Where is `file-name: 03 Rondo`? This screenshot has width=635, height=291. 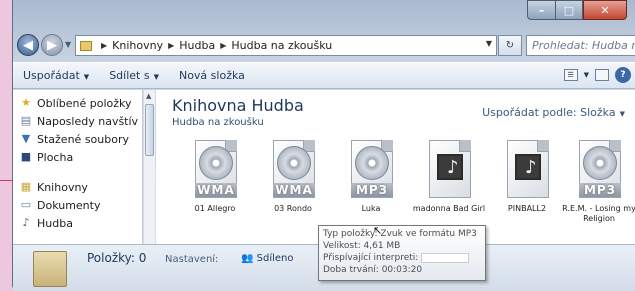 file-name: 03 Rondo is located at coordinates (293, 208).